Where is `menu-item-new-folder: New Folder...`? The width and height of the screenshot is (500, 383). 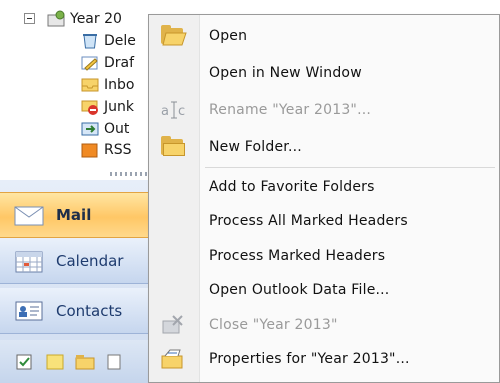 menu-item-new-folder: New Folder... is located at coordinates (324, 147).